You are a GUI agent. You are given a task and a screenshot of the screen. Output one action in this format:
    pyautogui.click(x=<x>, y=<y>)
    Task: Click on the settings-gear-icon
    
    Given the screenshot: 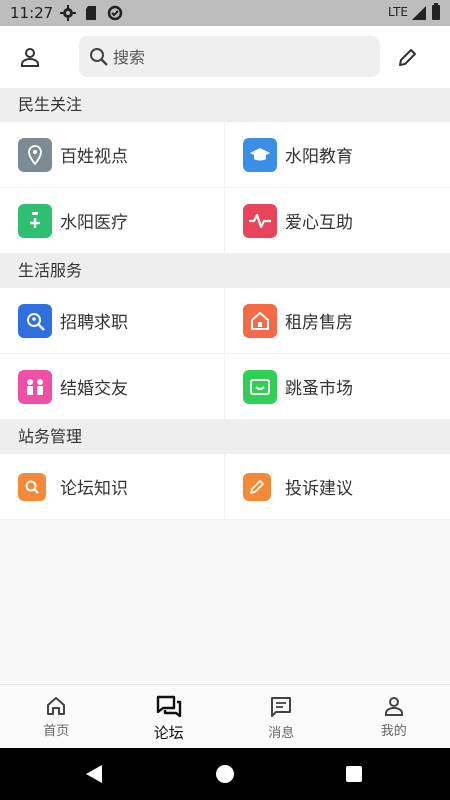 What is the action you would take?
    pyautogui.click(x=68, y=13)
    